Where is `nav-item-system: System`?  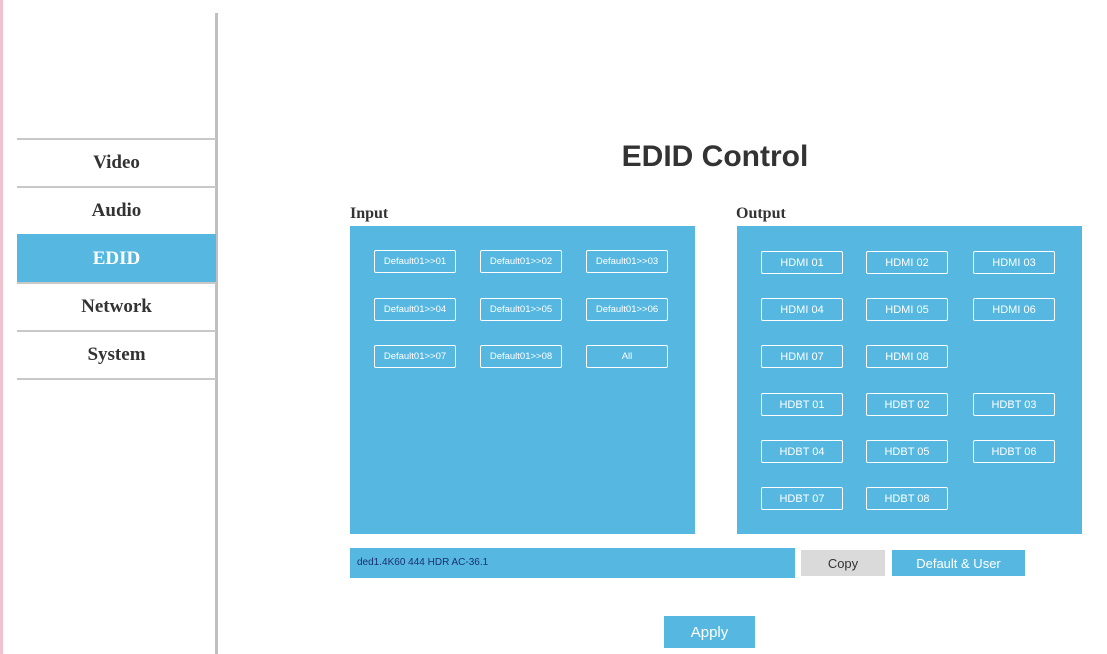
nav-item-system: System is located at coordinates (116, 354).